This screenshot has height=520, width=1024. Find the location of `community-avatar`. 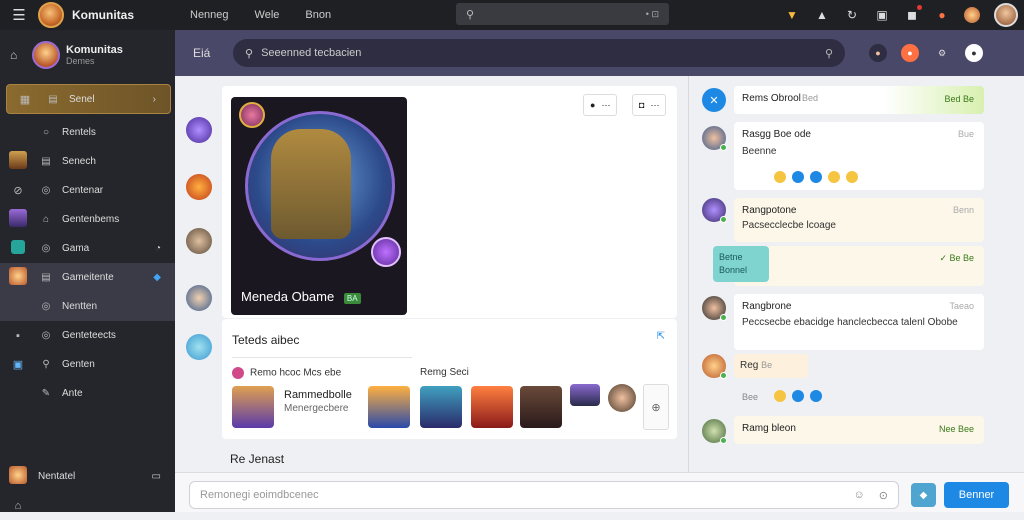

community-avatar is located at coordinates (46, 55).